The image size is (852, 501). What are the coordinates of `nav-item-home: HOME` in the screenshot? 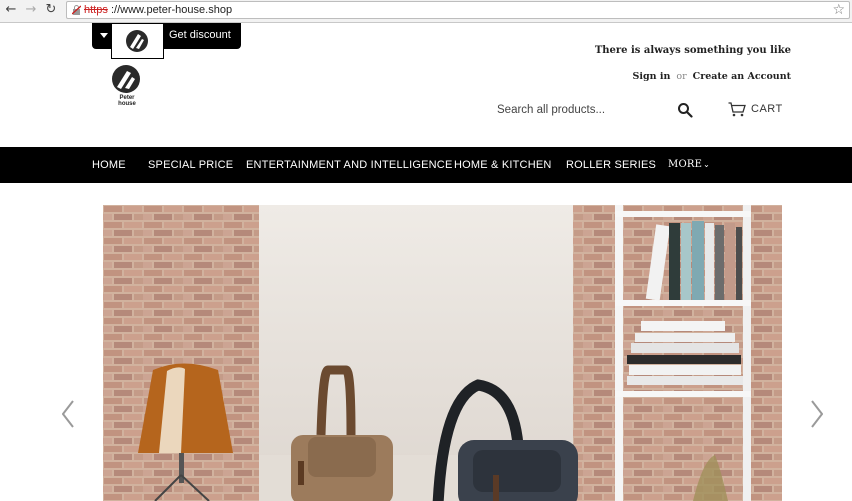 It's located at (109, 165).